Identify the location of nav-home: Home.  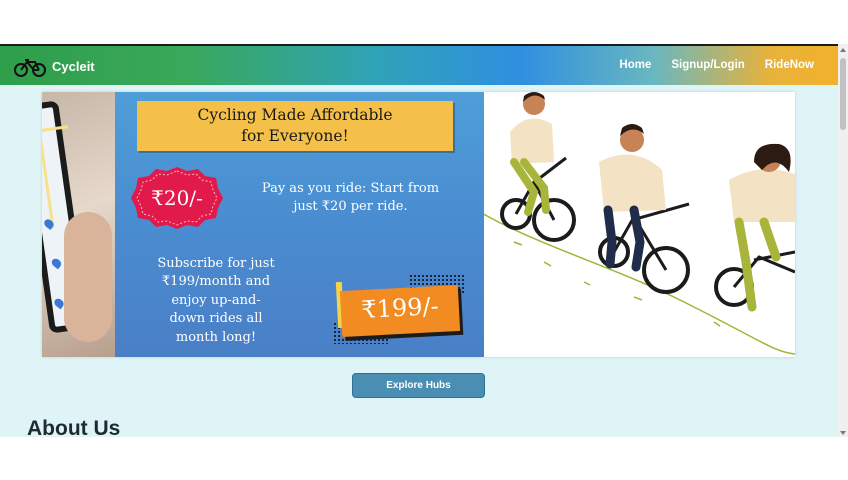
(635, 65).